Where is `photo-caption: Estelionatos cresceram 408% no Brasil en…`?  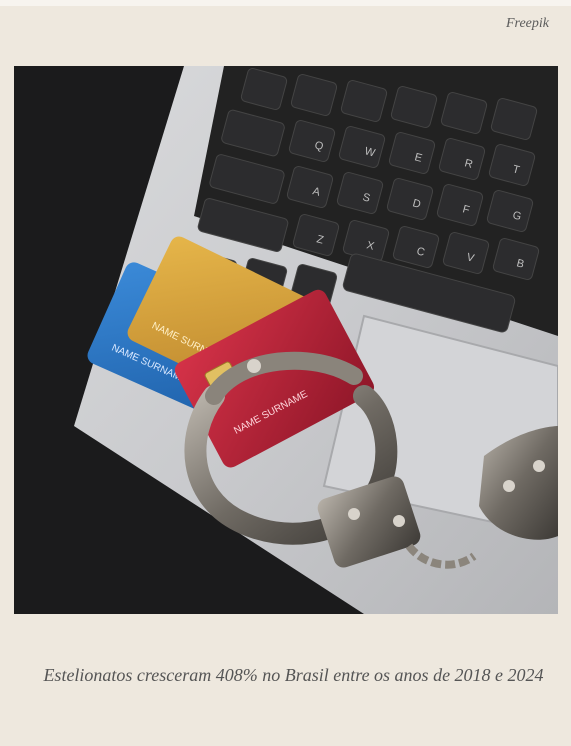
photo-caption: Estelionatos cresceram 408% no Brasil en… is located at coordinates (293, 675).